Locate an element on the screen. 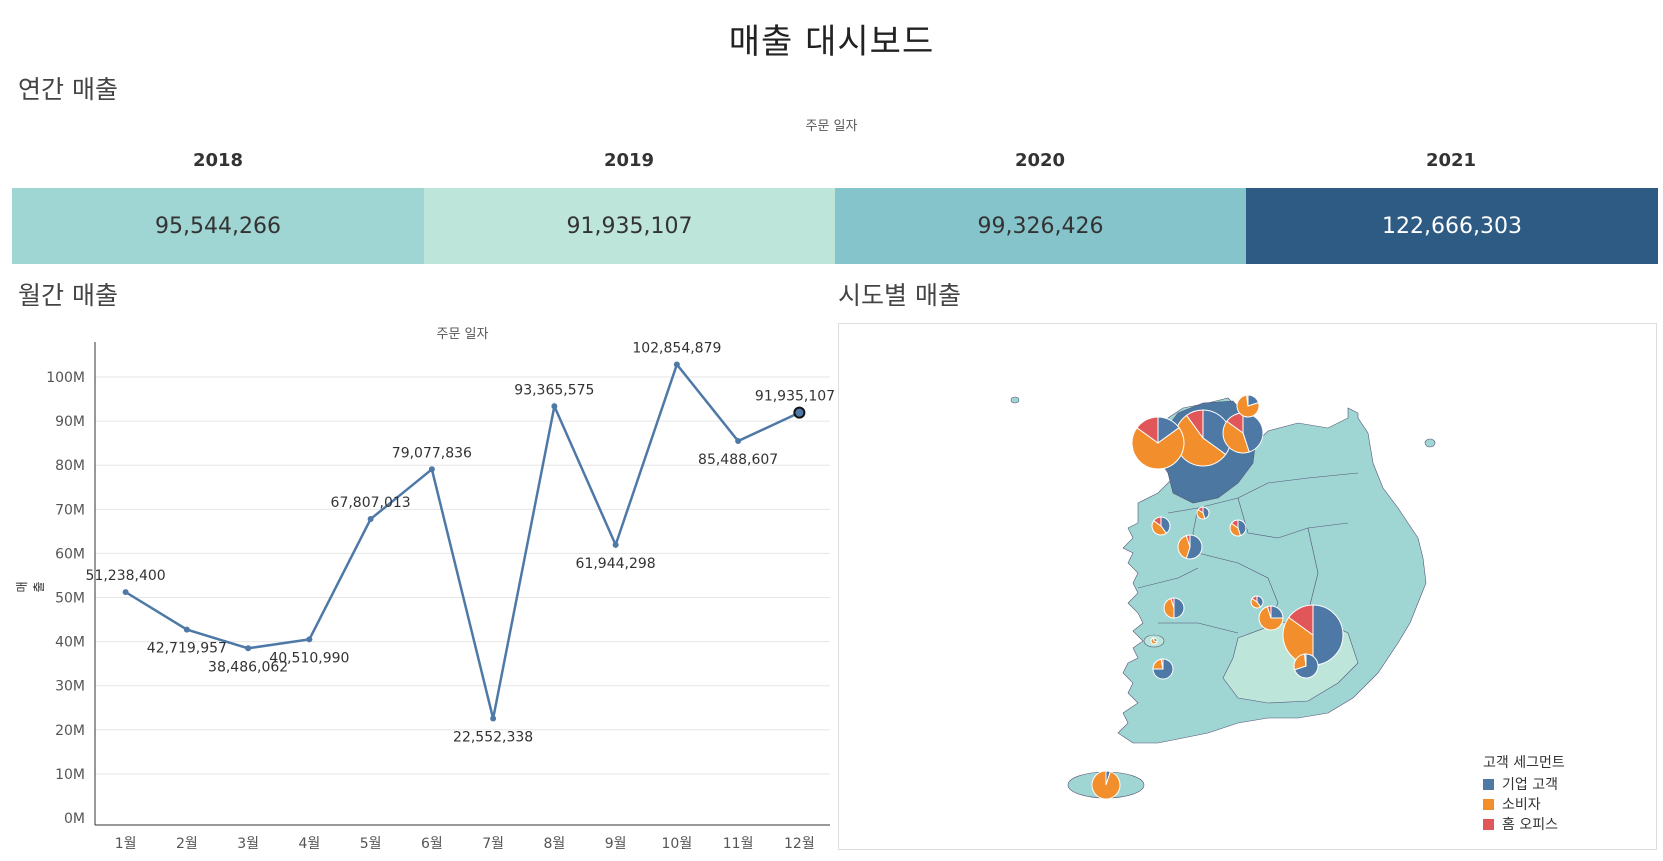  x-tick-label: 5월 is located at coordinates (371, 844).